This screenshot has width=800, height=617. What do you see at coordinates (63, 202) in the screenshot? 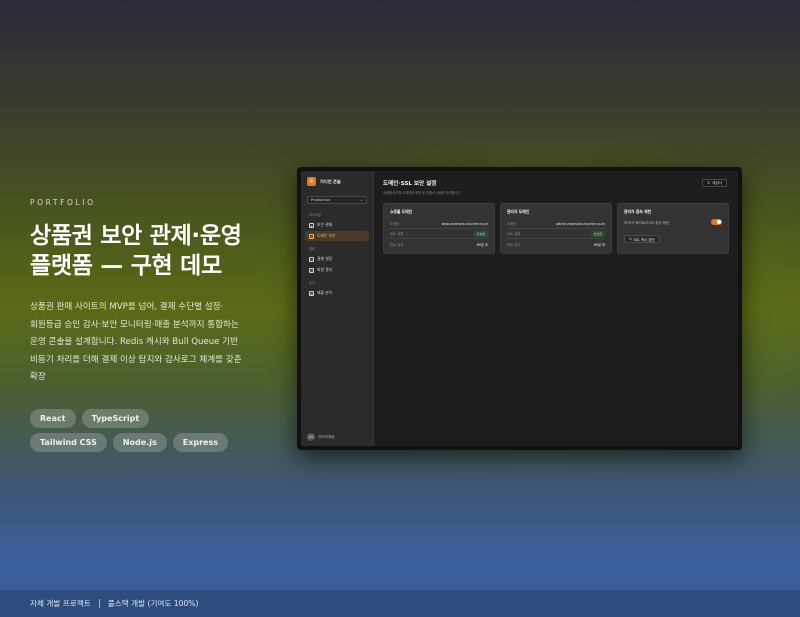
I see `eyebrow-label: PORTFOLIO` at bounding box center [63, 202].